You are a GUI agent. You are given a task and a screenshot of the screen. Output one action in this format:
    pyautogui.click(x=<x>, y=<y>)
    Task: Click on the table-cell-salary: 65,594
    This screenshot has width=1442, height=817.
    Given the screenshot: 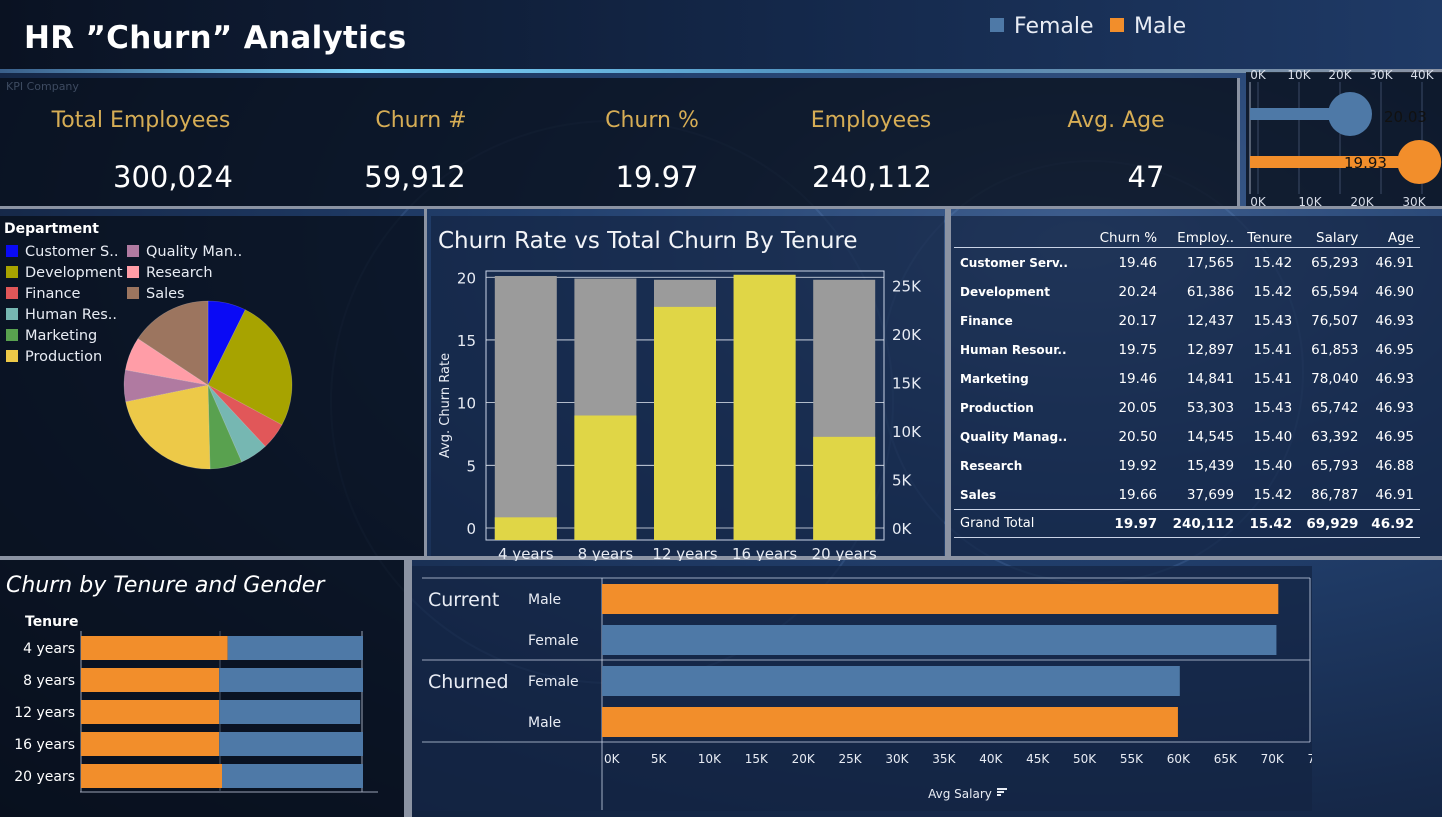 What is the action you would take?
    pyautogui.click(x=1335, y=291)
    